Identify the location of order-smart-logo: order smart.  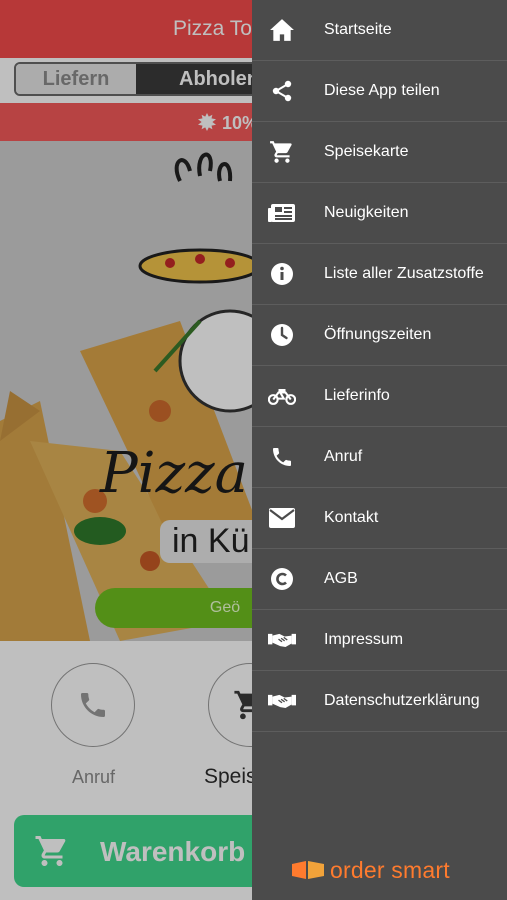
(371, 870).